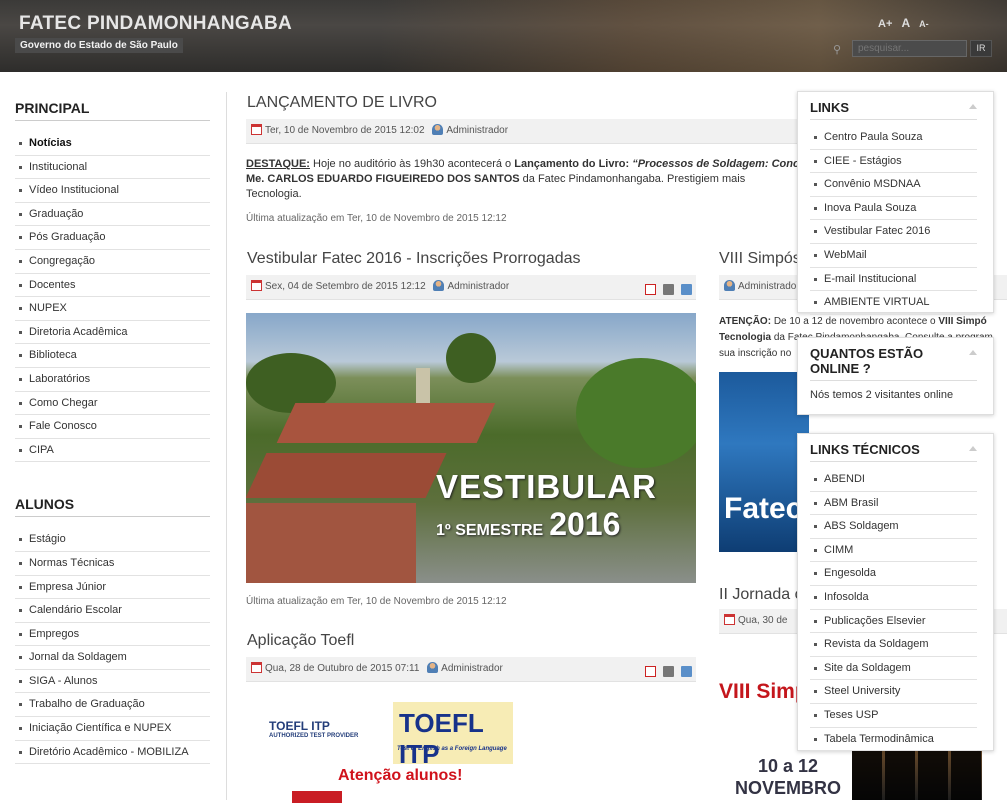 The height and width of the screenshot is (803, 1007). Describe the element at coordinates (112, 507) in the screenshot. I see `alunos-menu-title: ALUNOS` at that location.